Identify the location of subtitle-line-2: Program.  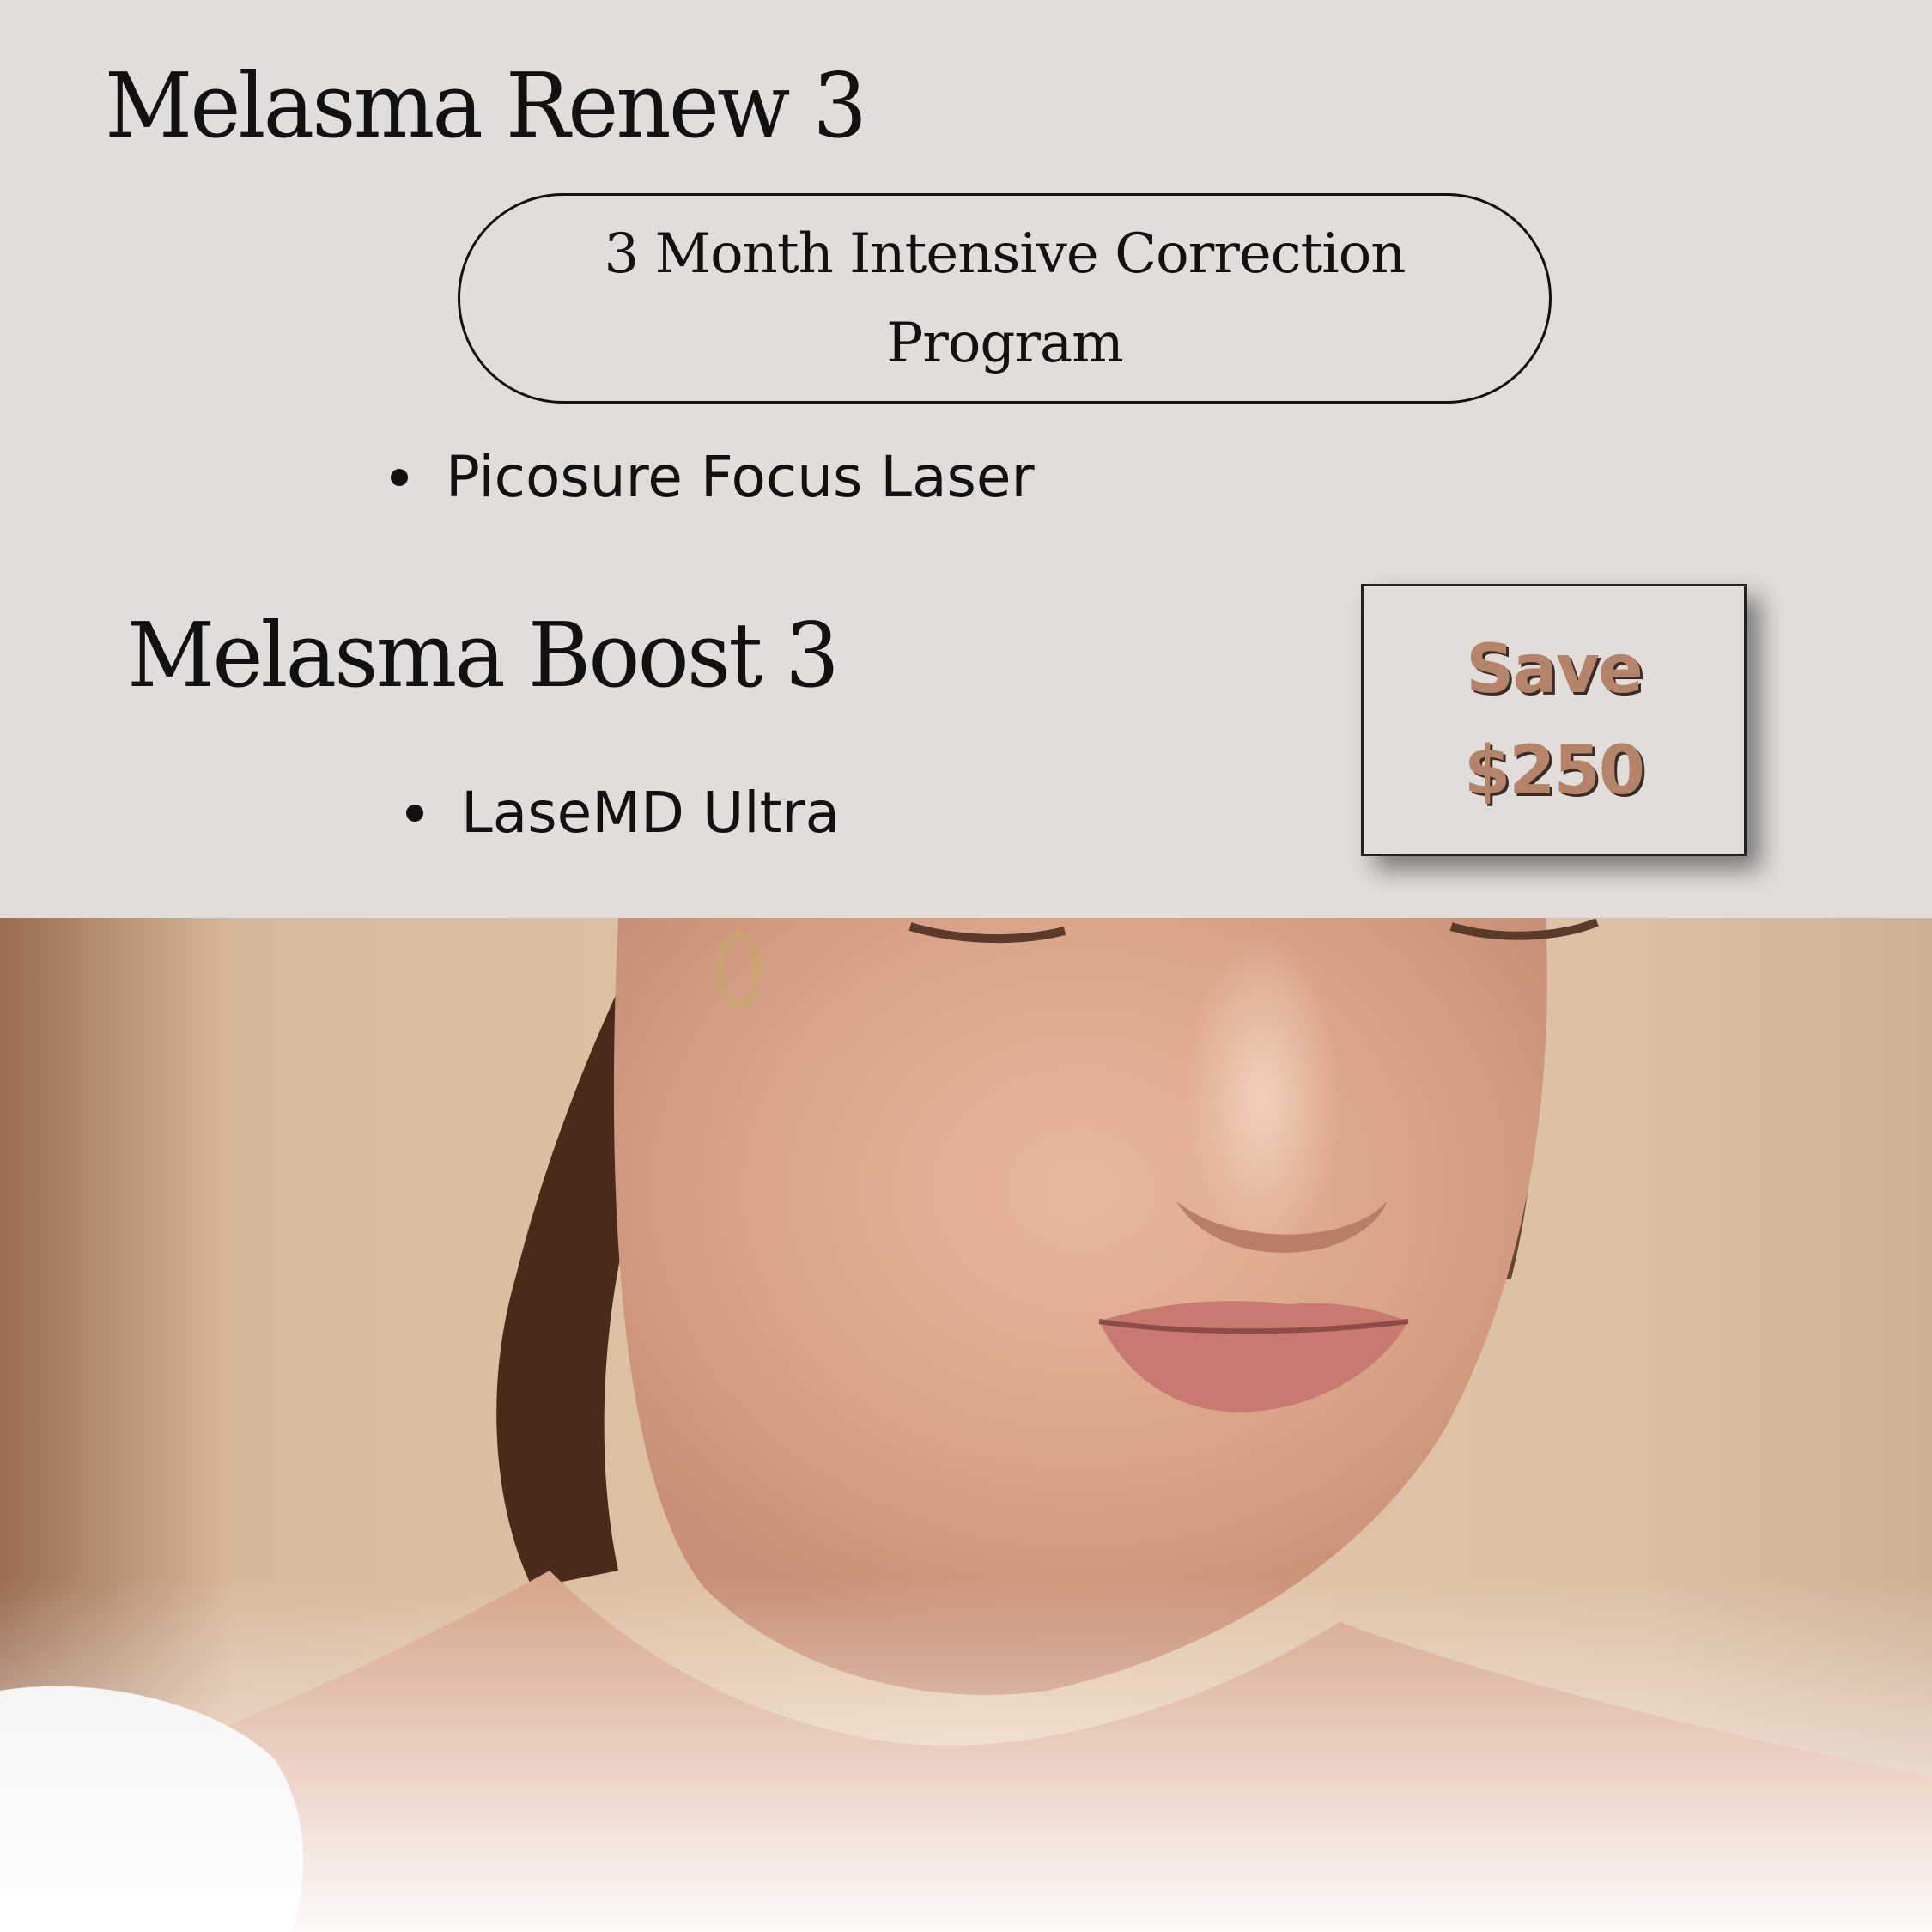
(1005, 343).